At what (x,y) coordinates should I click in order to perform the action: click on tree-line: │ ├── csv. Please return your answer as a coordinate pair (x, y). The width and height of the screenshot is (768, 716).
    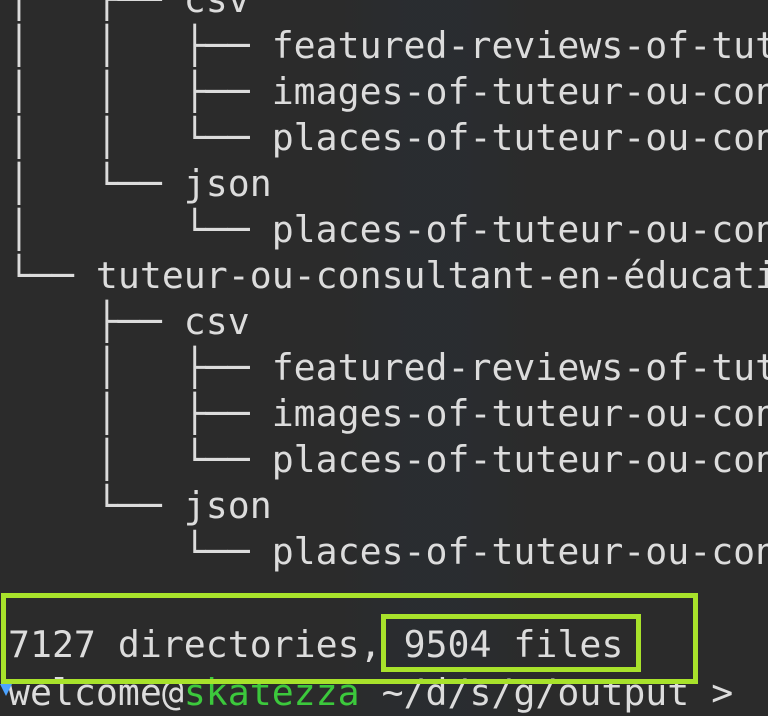
    Looking at the image, I should click on (129, 11).